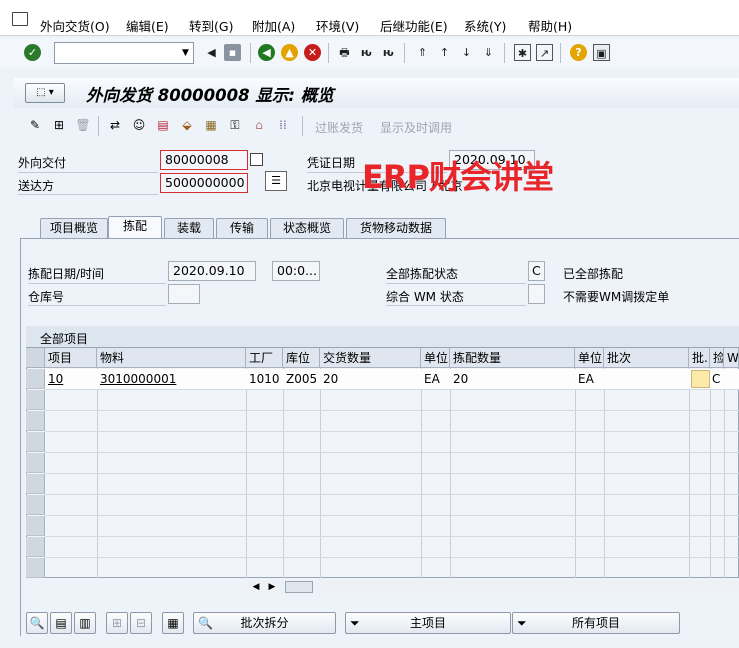 The height and width of the screenshot is (648, 739). I want to click on row-item: 10, so click(71, 379).